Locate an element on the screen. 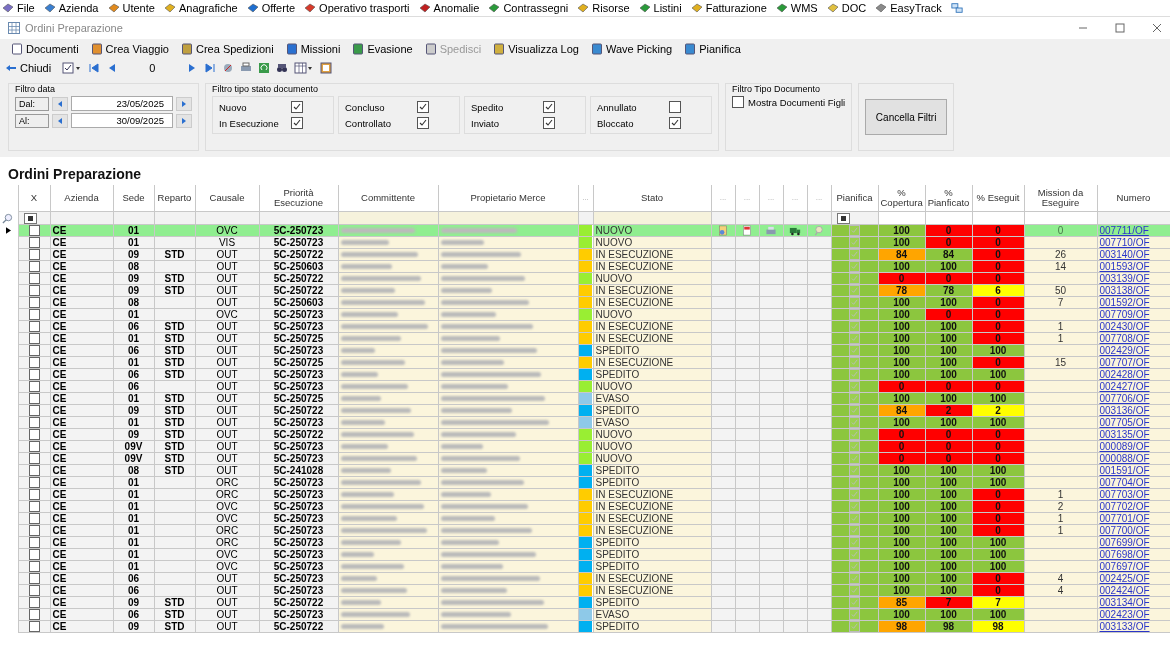 The height and width of the screenshot is (661, 1170). column-header: Reparto is located at coordinates (174, 198).